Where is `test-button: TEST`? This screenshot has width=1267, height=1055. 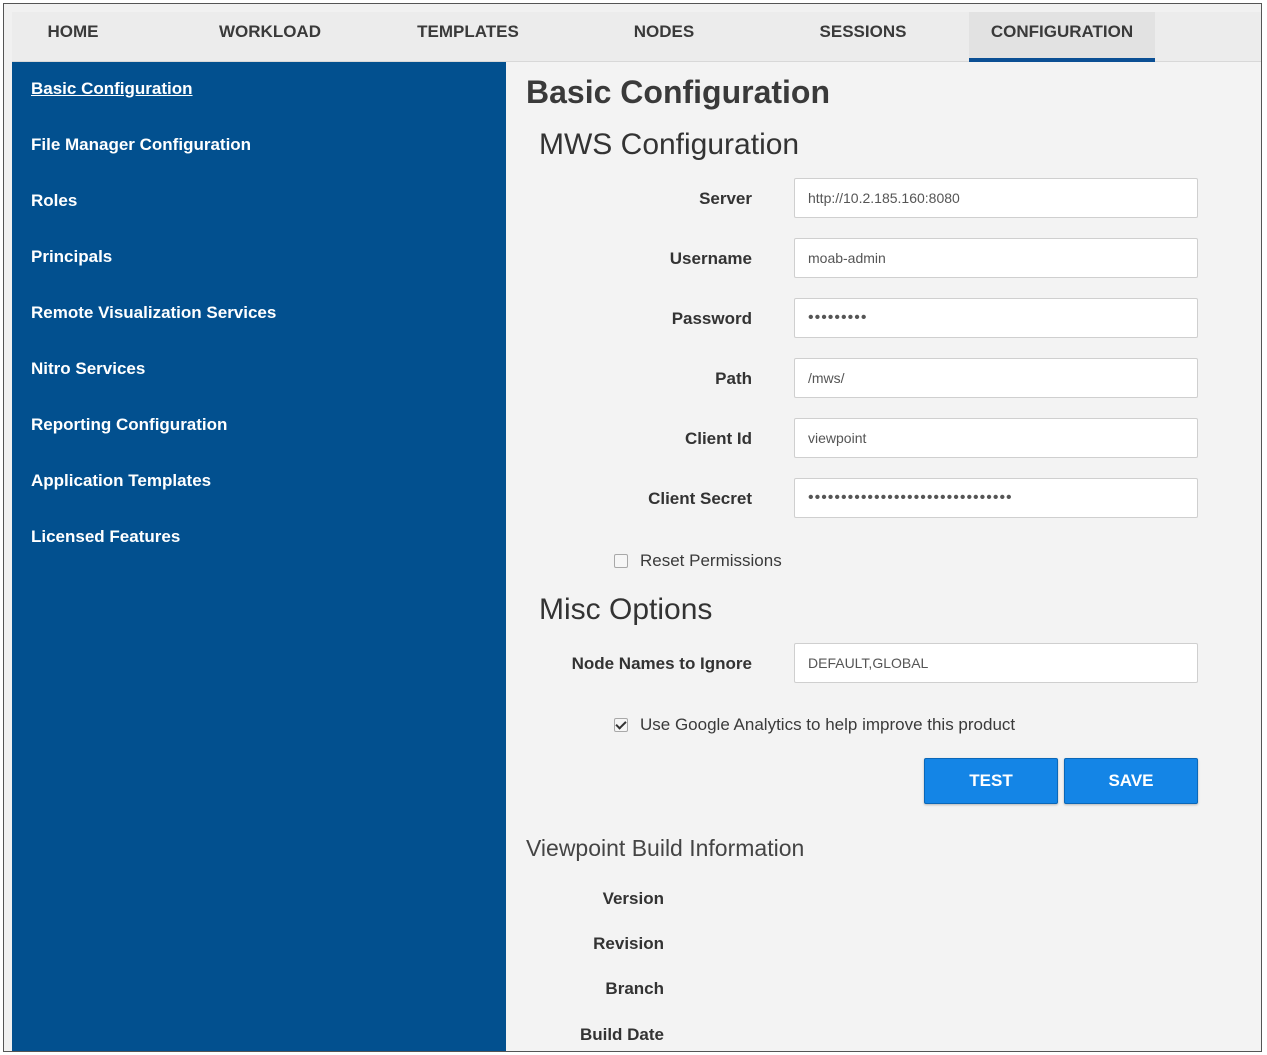 test-button: TEST is located at coordinates (991, 781).